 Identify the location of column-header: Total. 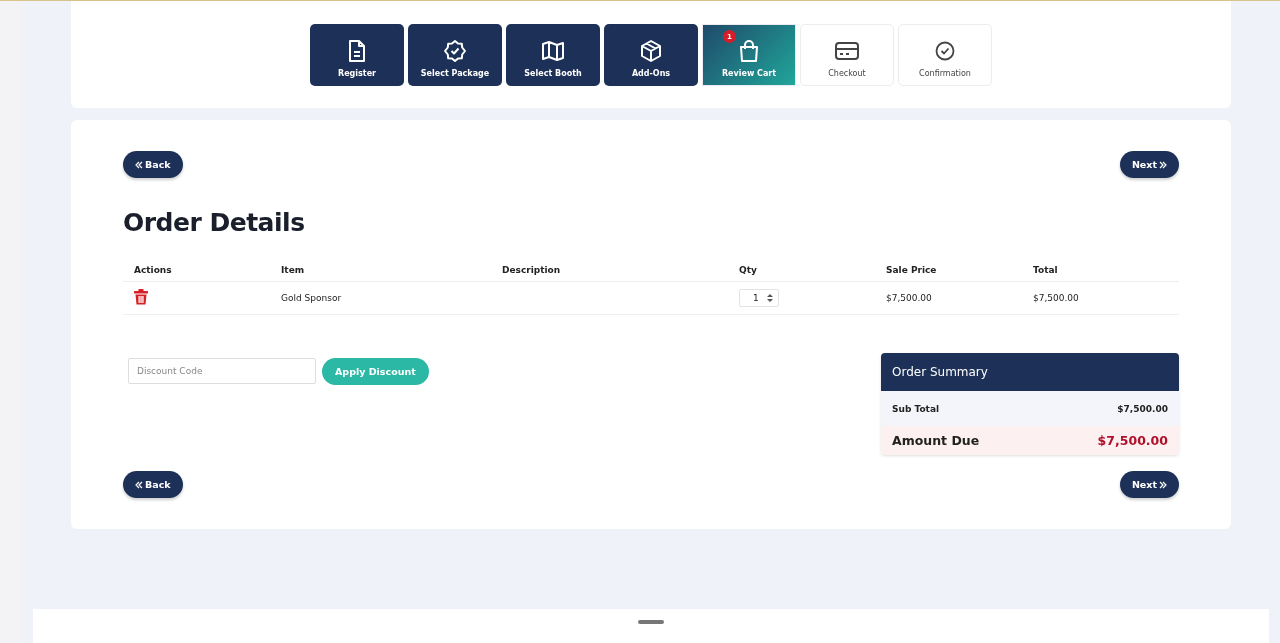
(1100, 273).